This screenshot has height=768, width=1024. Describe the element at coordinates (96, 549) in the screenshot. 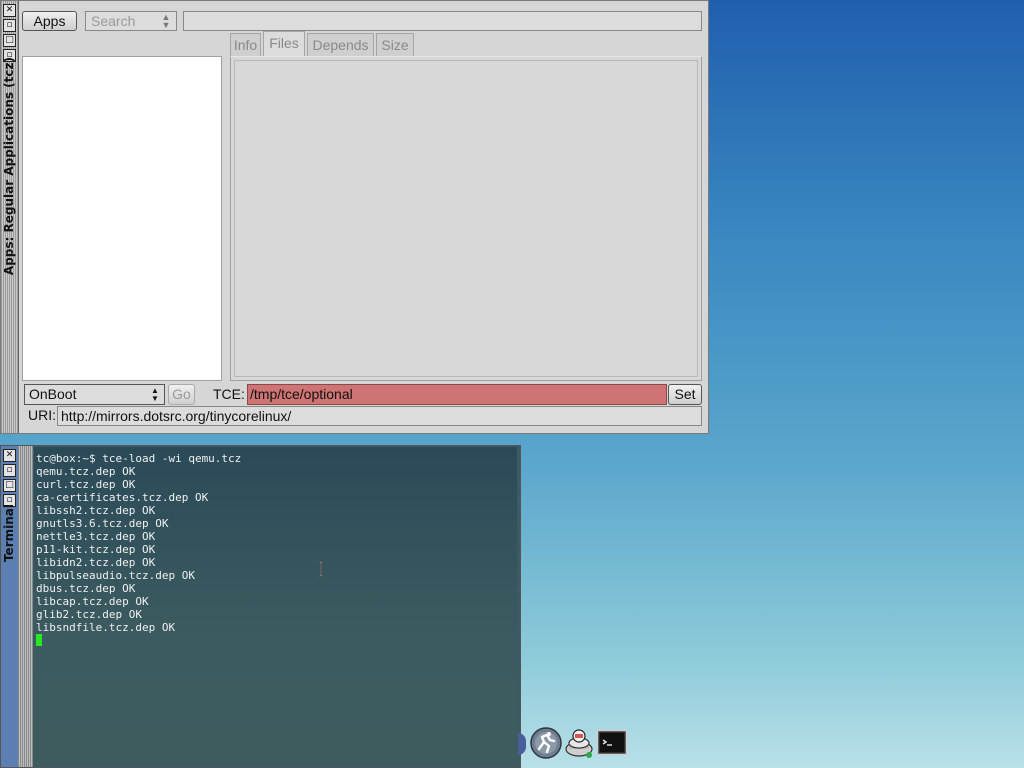

I see `terminal-line: p11-kit.tcz.dep OK` at that location.